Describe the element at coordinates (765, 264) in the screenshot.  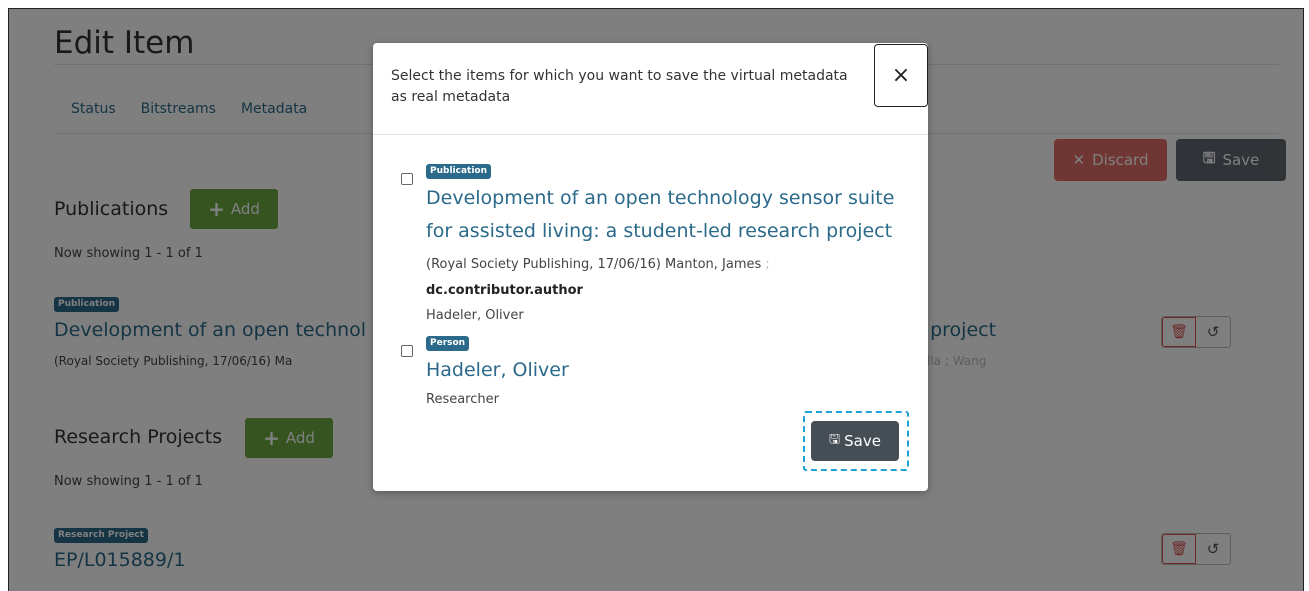
I see `modal-publication-meta-faded: ;` at that location.